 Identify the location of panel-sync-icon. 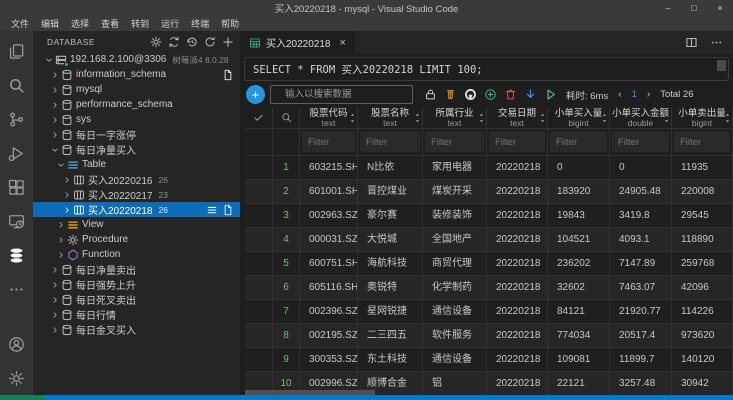
(173, 41).